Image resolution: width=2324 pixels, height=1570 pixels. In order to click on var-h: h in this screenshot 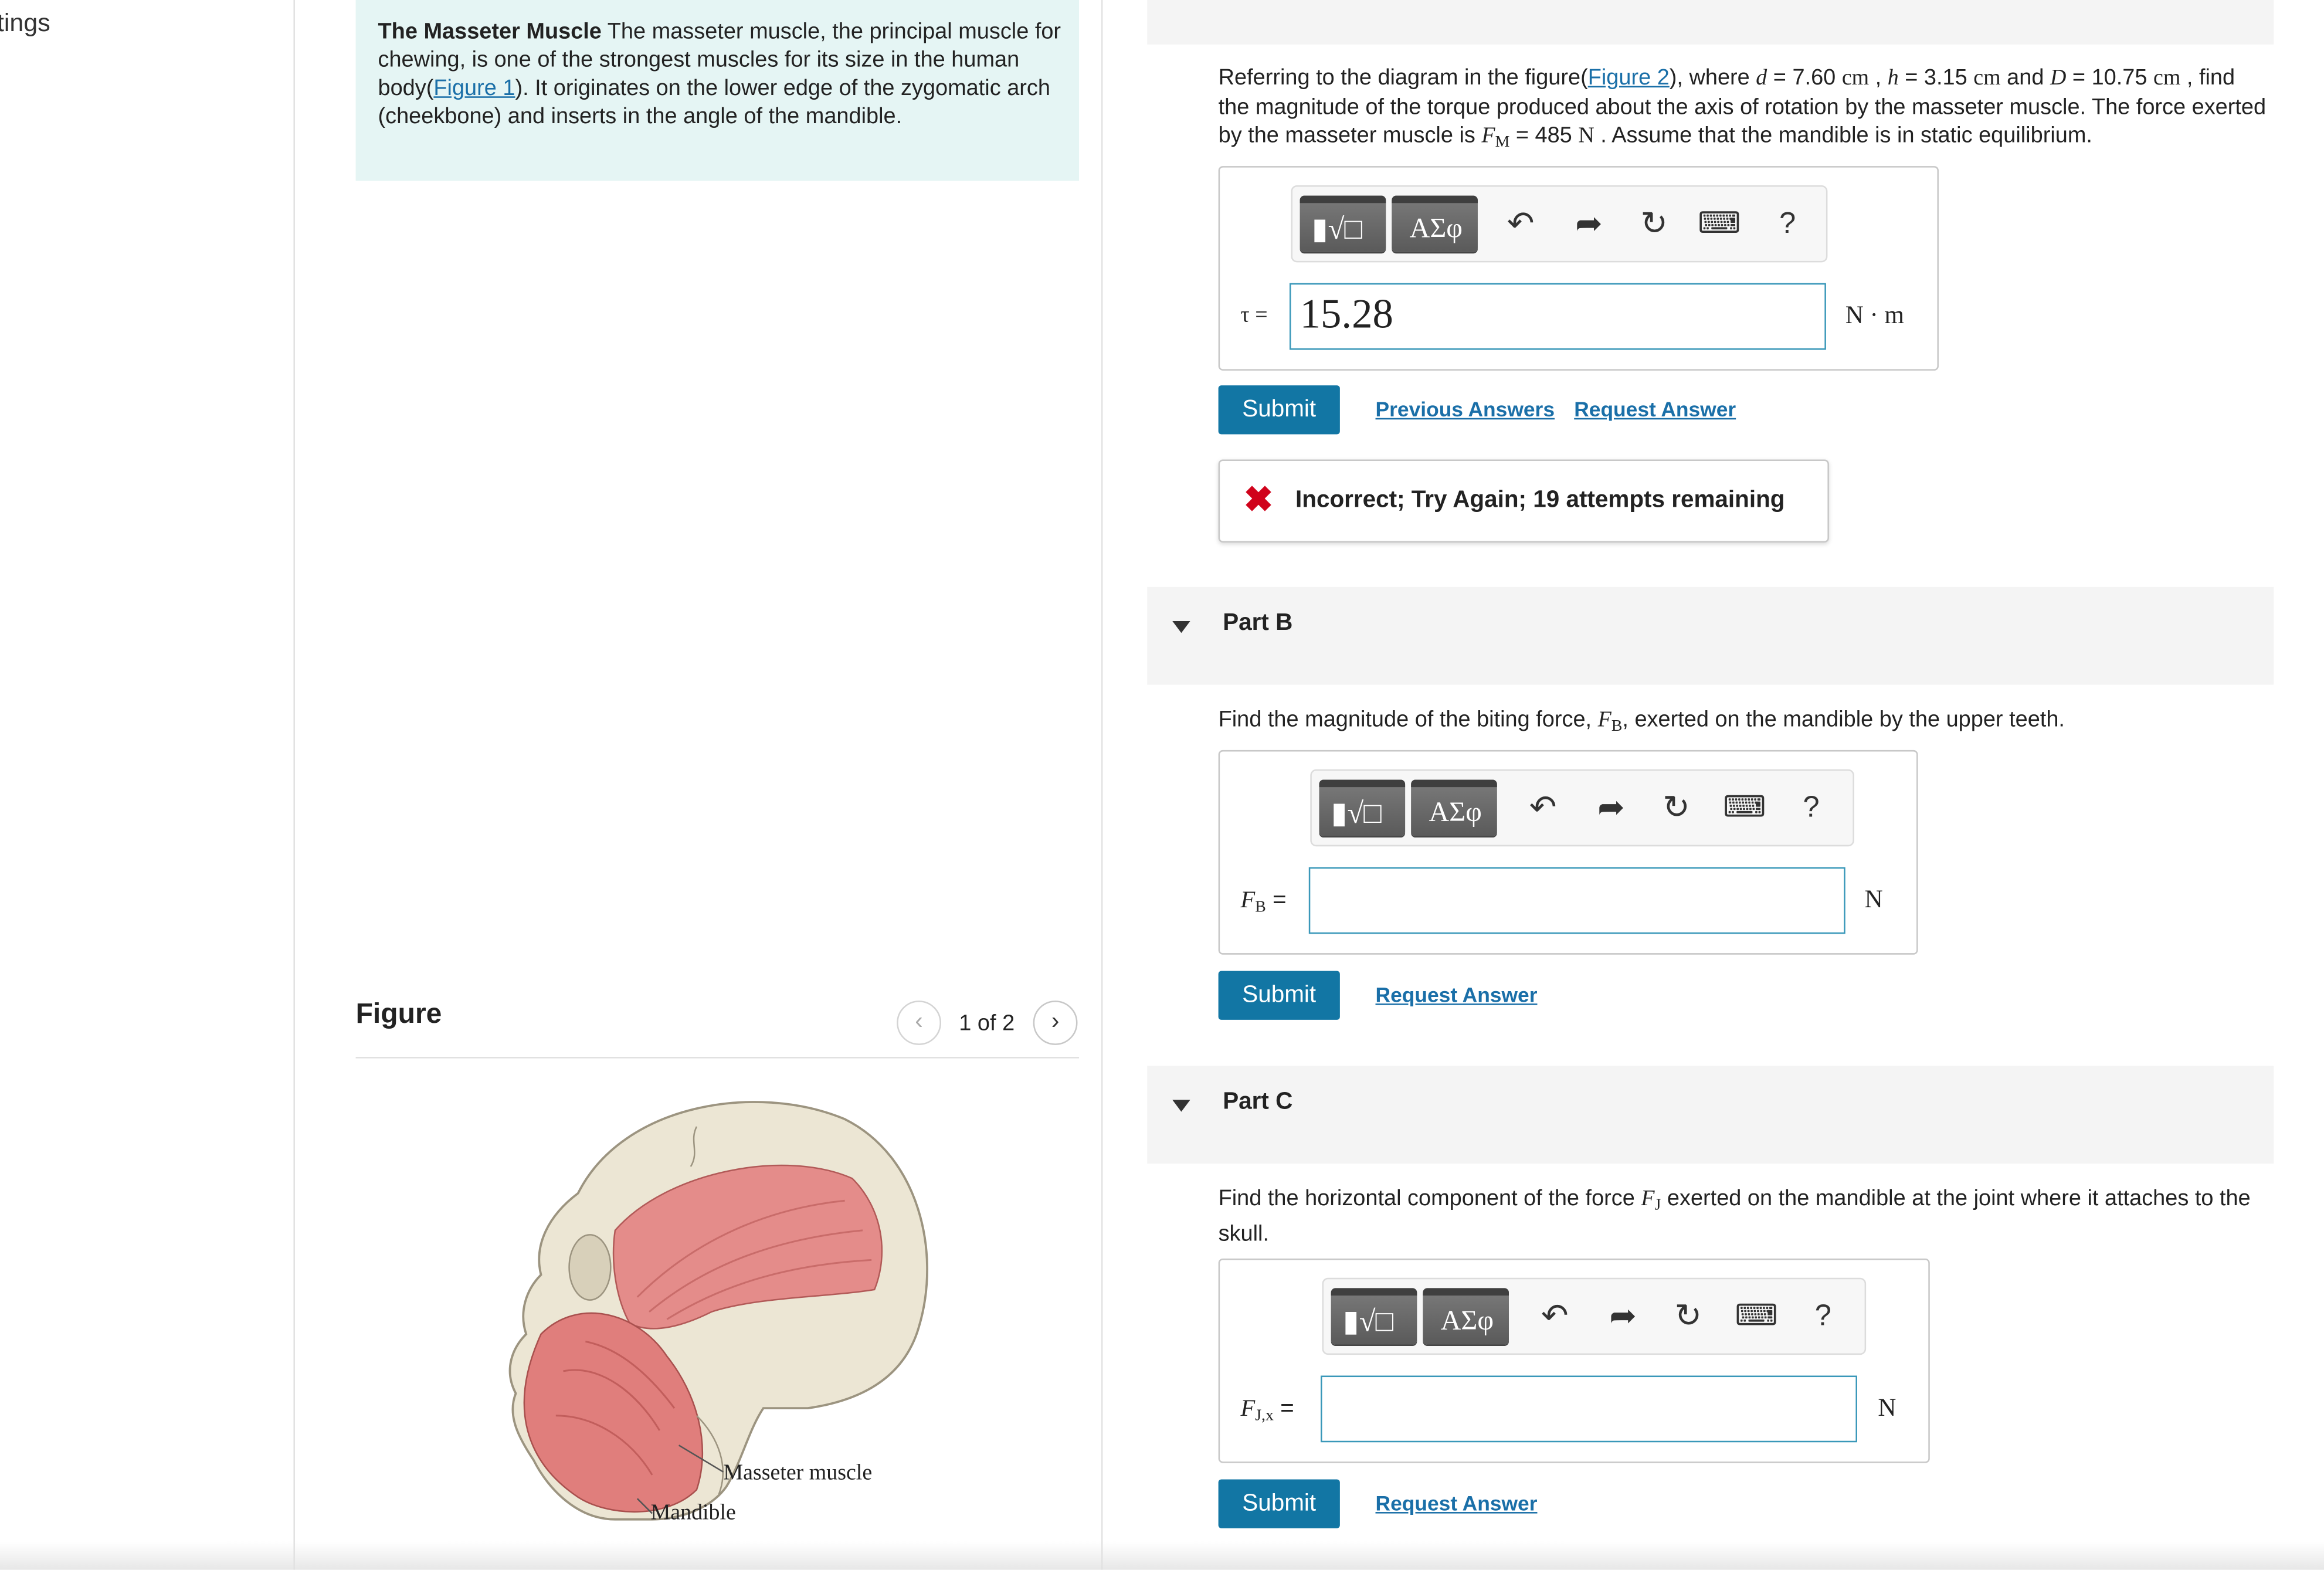, I will do `click(1893, 78)`.